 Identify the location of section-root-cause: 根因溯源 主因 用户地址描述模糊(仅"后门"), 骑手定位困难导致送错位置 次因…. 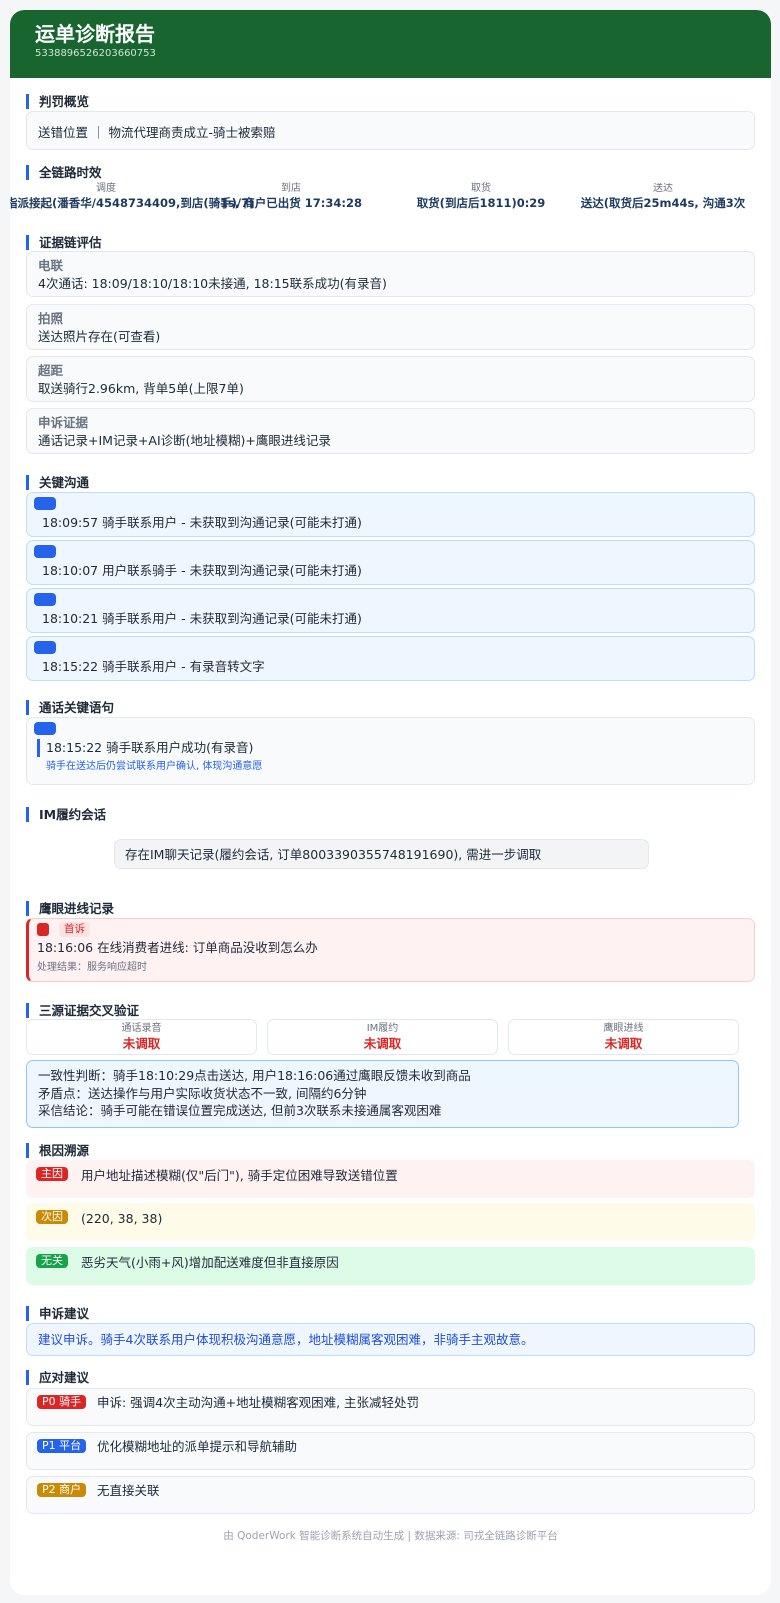
(390, 1218).